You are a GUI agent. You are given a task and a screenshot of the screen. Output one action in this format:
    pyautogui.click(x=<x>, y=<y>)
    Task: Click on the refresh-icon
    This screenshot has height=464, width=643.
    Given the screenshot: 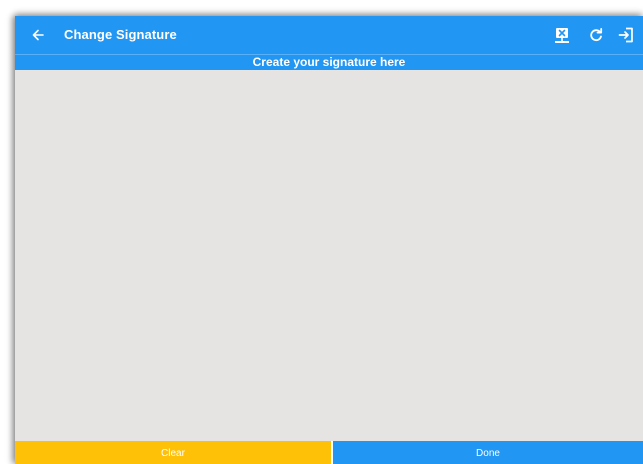 What is the action you would take?
    pyautogui.click(x=596, y=35)
    